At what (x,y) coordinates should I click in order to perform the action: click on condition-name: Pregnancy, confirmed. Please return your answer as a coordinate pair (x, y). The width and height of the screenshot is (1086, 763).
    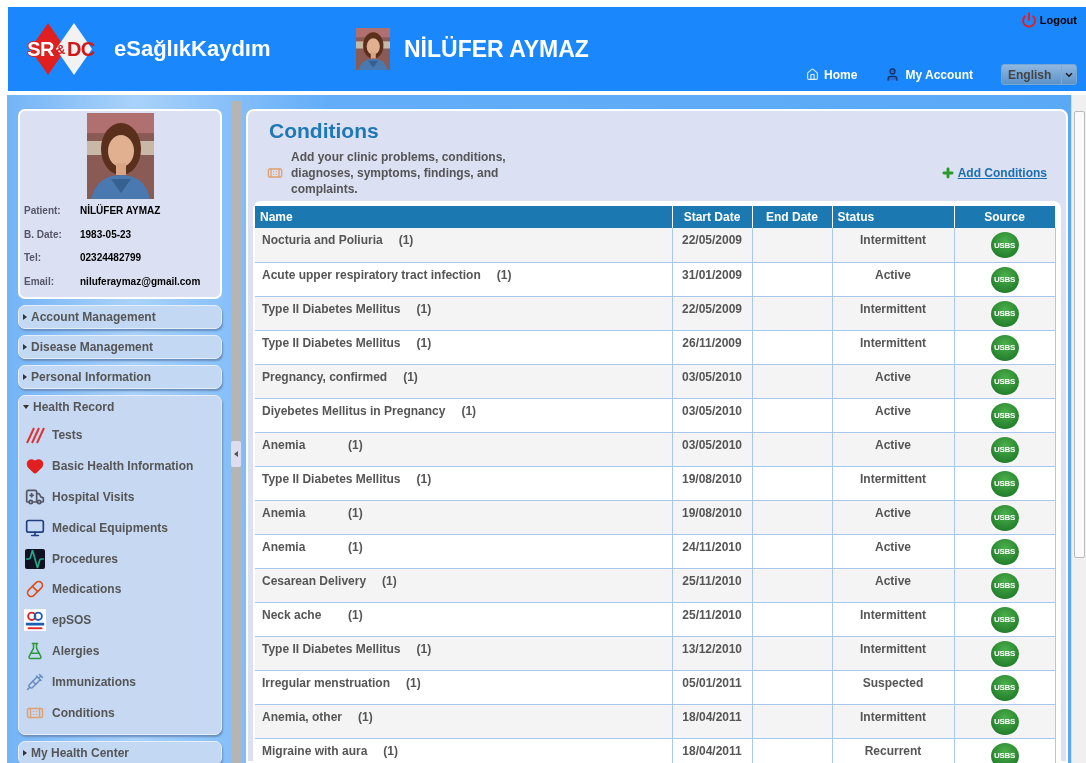
    Looking at the image, I should click on (325, 376).